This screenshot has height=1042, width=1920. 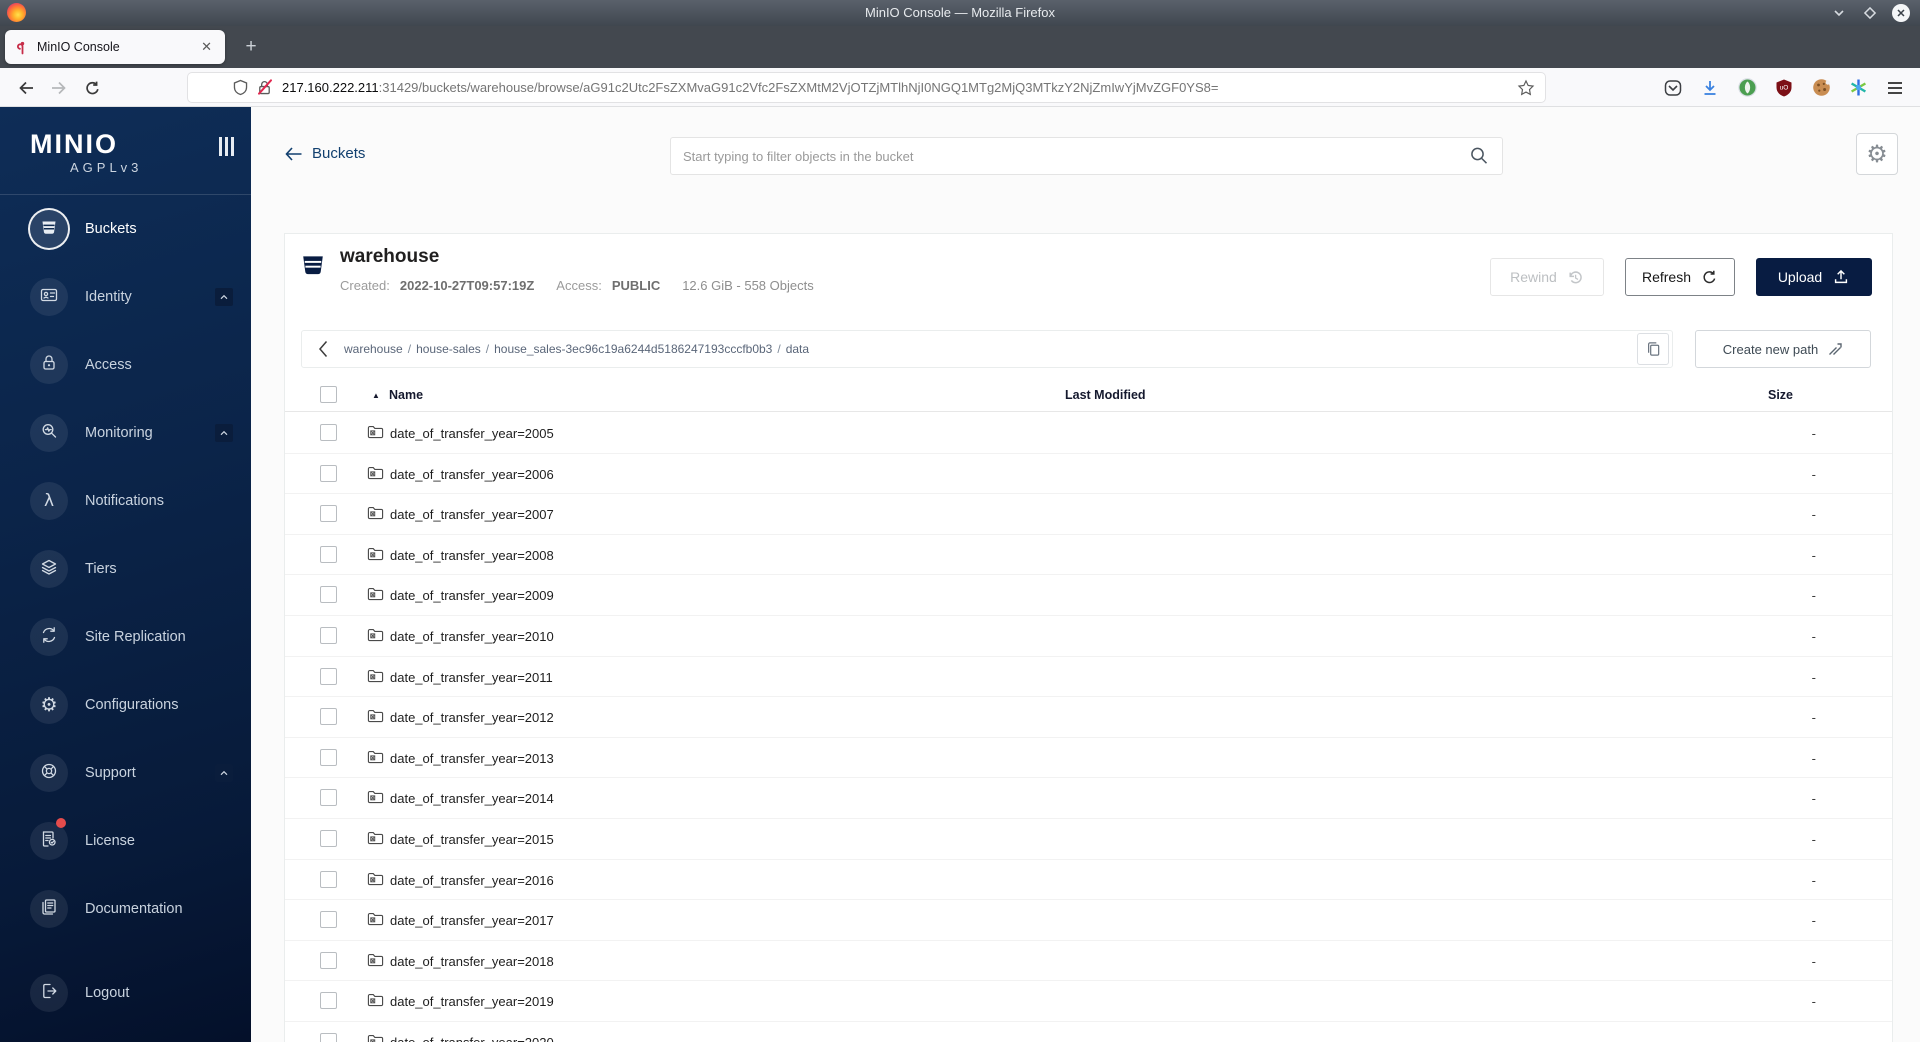 What do you see at coordinates (472, 433) in the screenshot?
I see `object-name: date_of_transfer_year=2005` at bounding box center [472, 433].